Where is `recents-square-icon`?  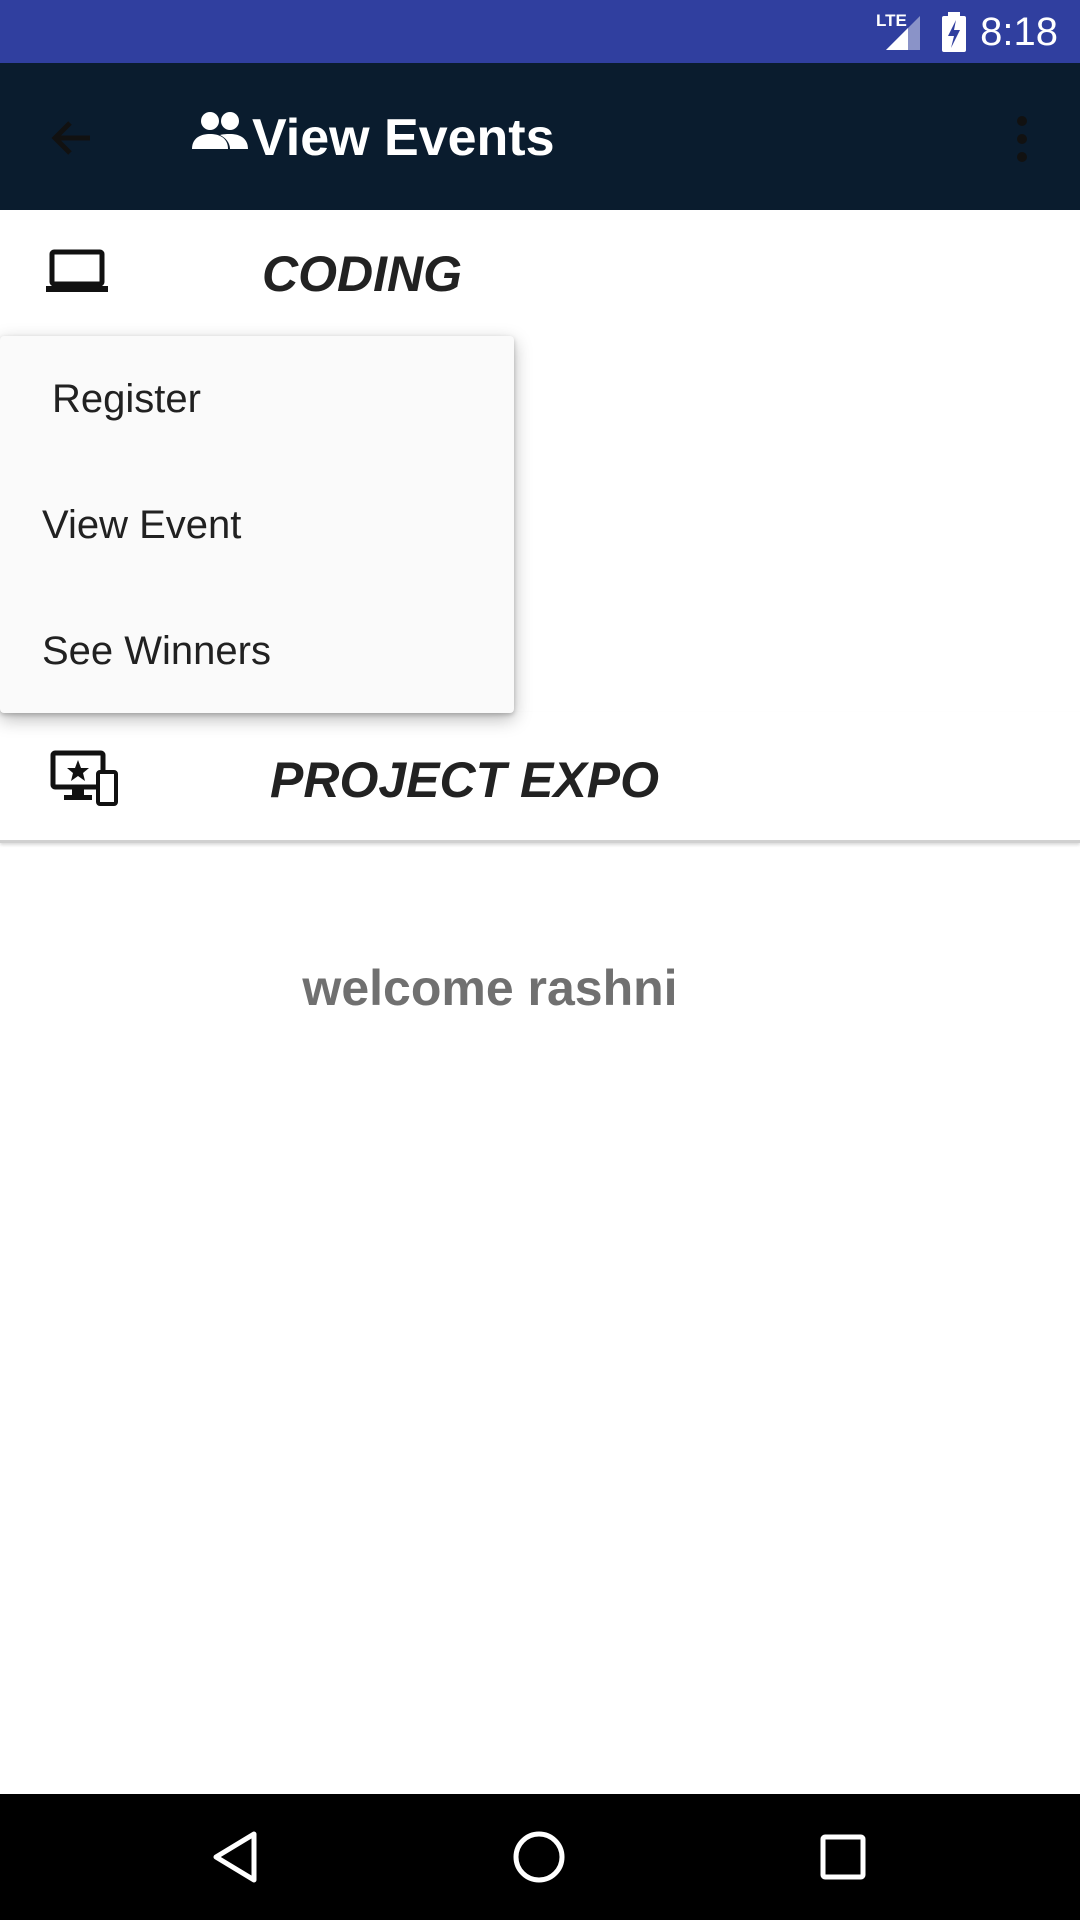 recents-square-icon is located at coordinates (843, 1857).